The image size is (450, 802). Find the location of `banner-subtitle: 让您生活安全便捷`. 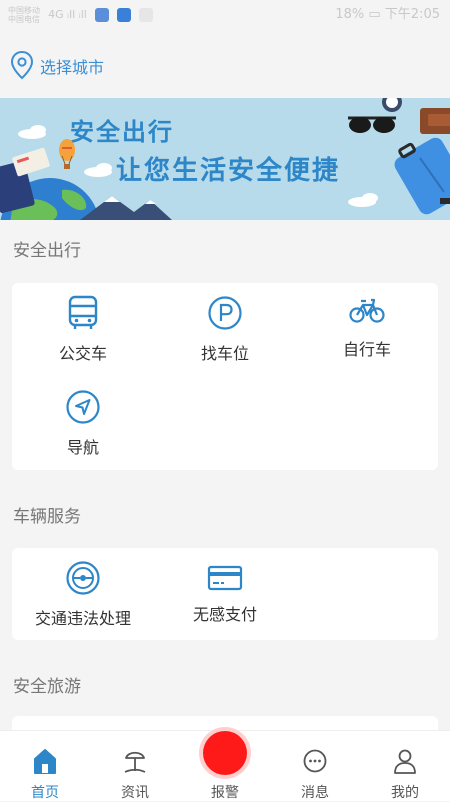

banner-subtitle: 让您生活安全便捷 is located at coordinates (228, 171).